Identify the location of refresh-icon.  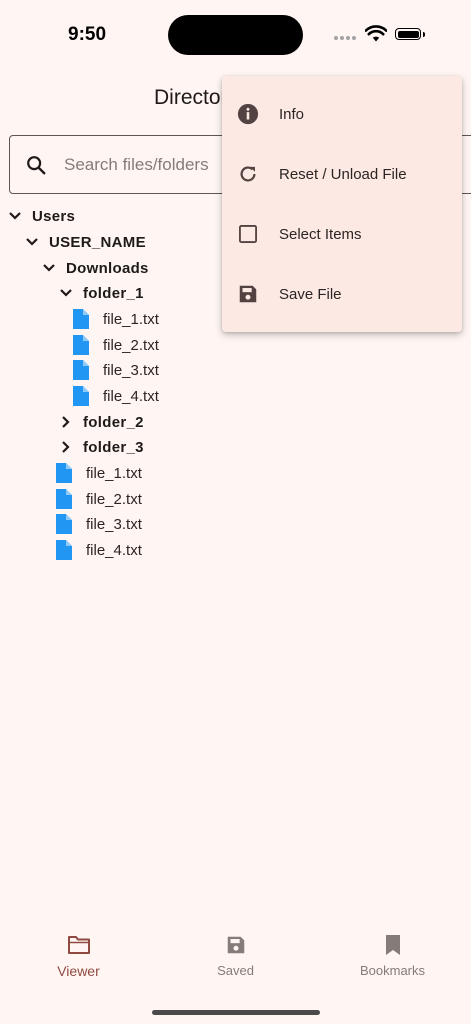
(248, 174).